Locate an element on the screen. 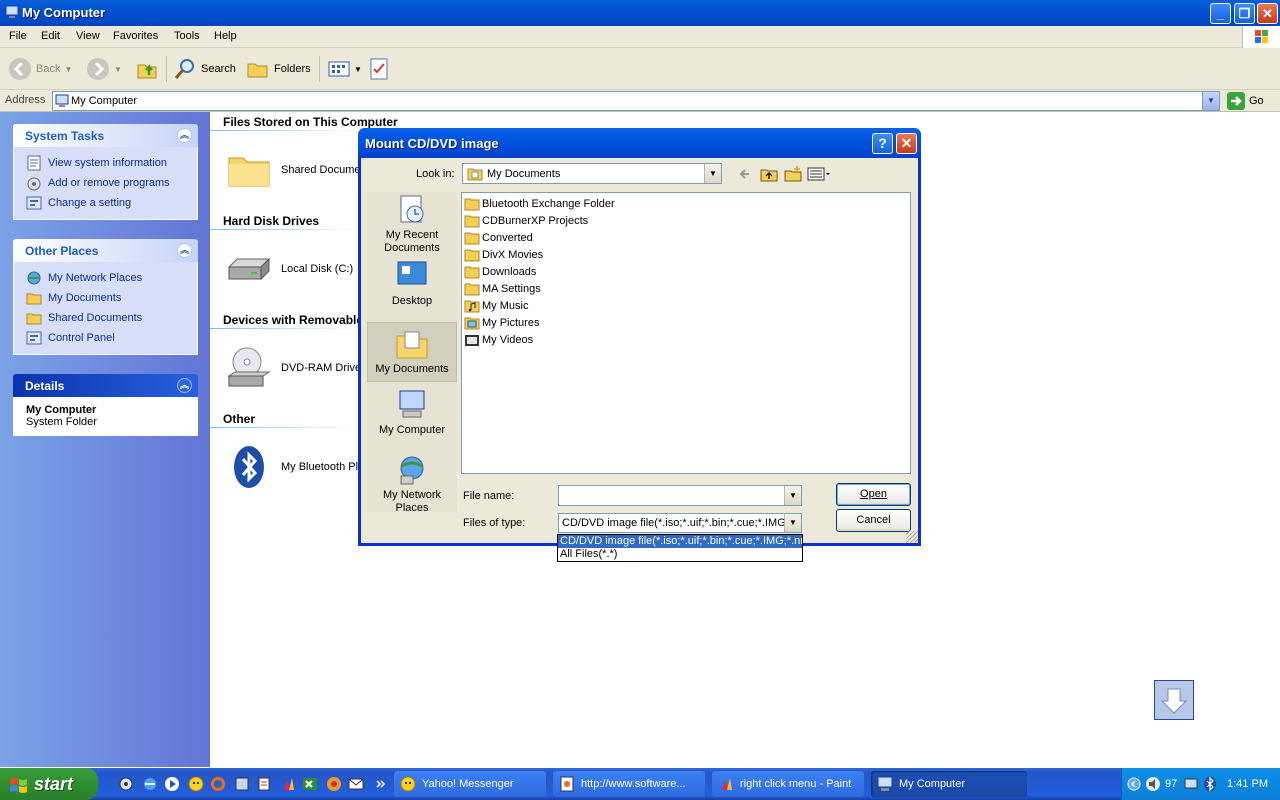 This screenshot has width=1280, height=800. search-button: Search is located at coordinates (204, 69).